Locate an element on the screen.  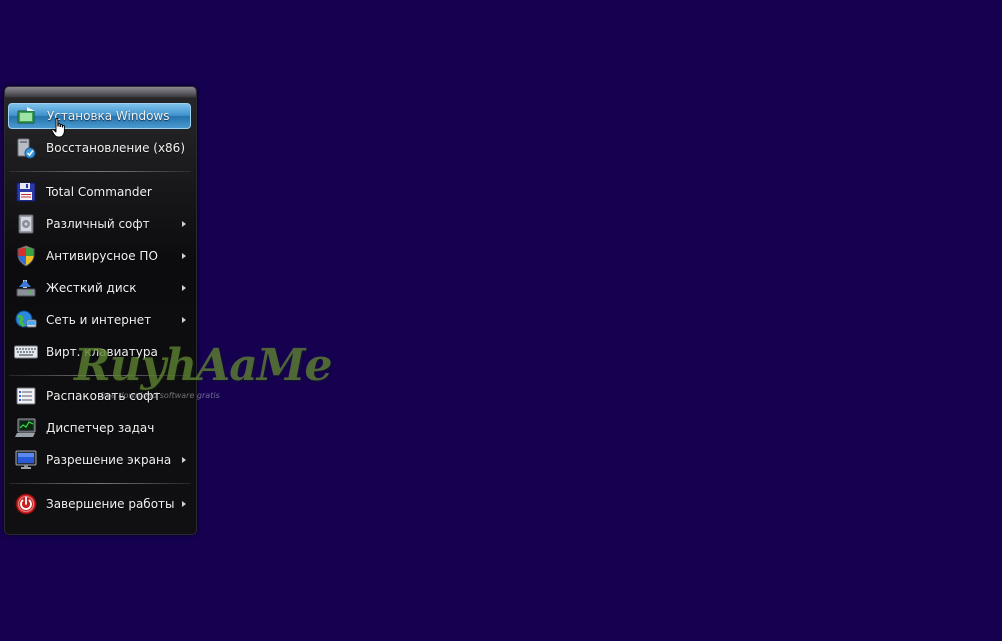
menu-item-label: Установка Windows is located at coordinates (108, 116).